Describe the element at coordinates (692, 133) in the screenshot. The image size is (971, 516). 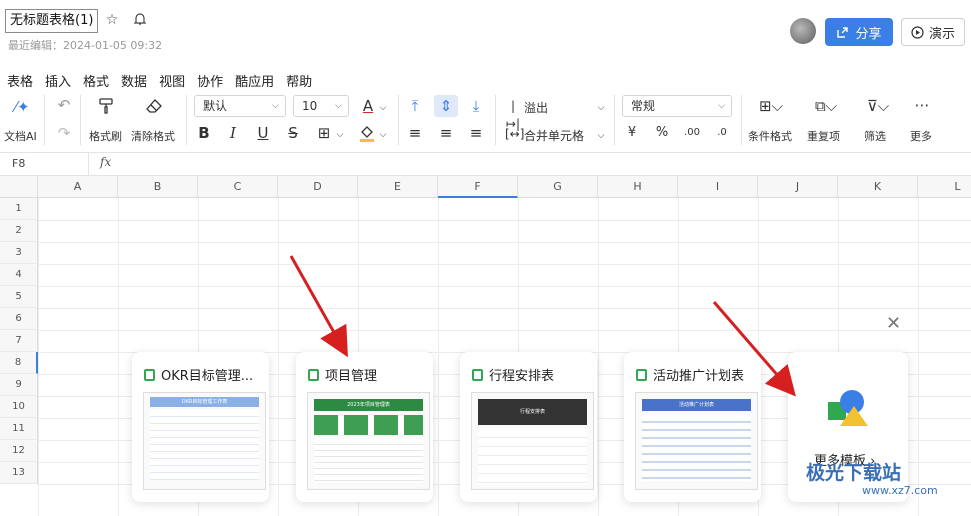
I see `increase-decimal-icon: .00` at that location.